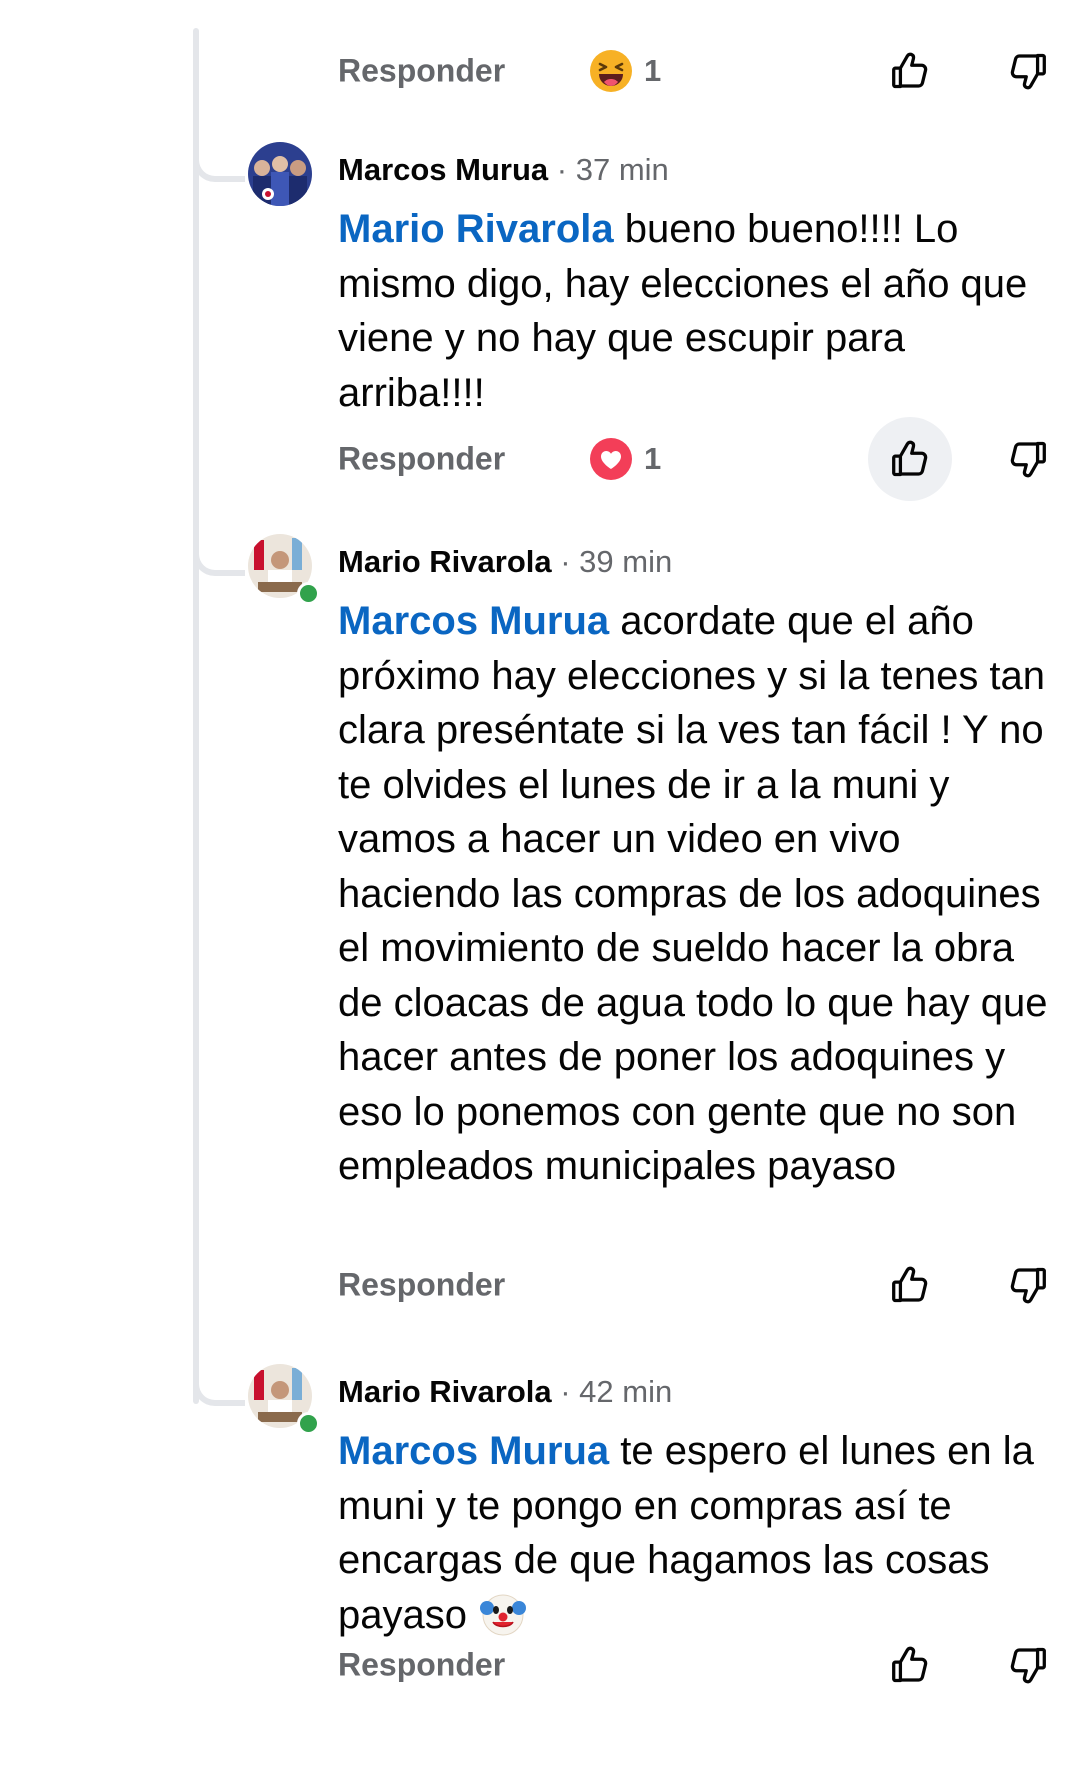  What do you see at coordinates (611, 459) in the screenshot?
I see `love-reaction-icon` at bounding box center [611, 459].